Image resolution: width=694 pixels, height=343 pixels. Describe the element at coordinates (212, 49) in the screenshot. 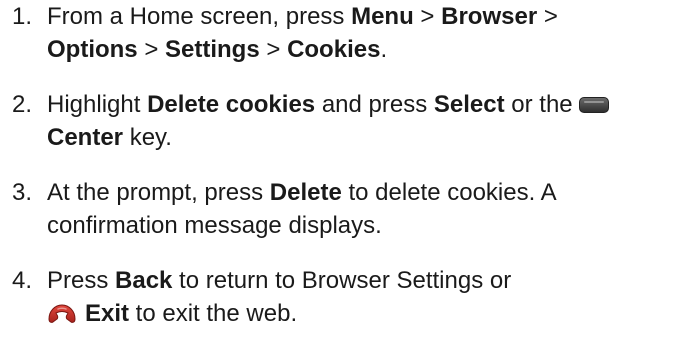

I see `menu-term: Settings` at that location.